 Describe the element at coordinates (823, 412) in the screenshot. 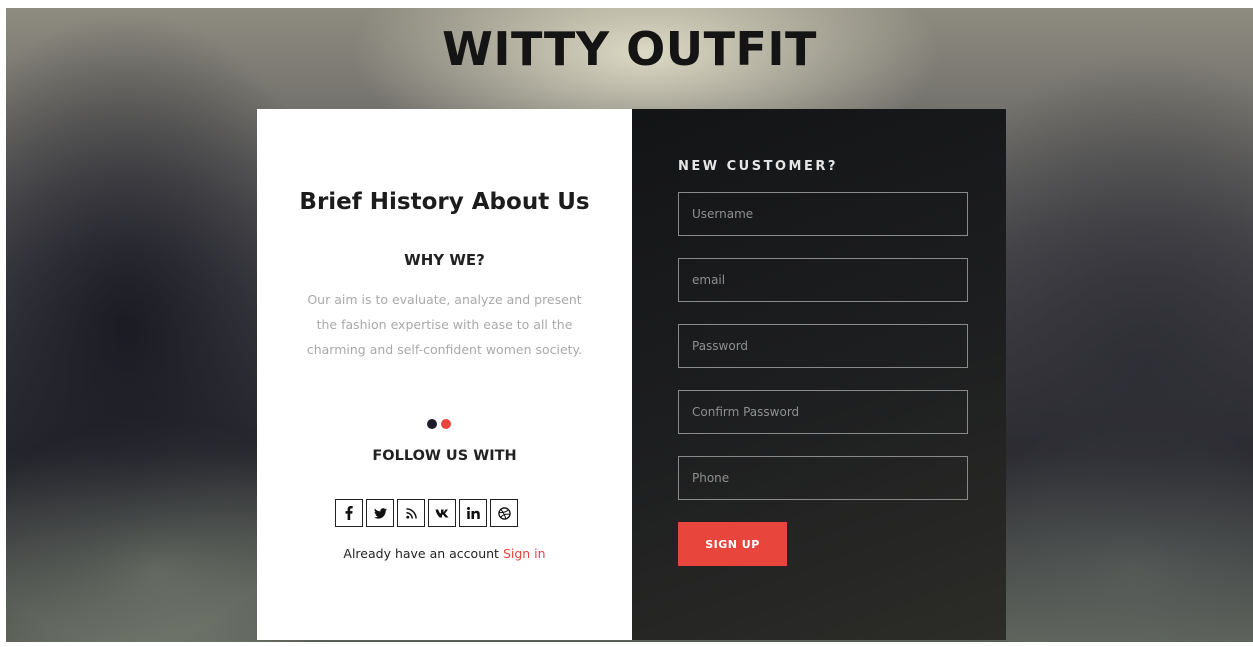

I see `confirm-password-input` at that location.